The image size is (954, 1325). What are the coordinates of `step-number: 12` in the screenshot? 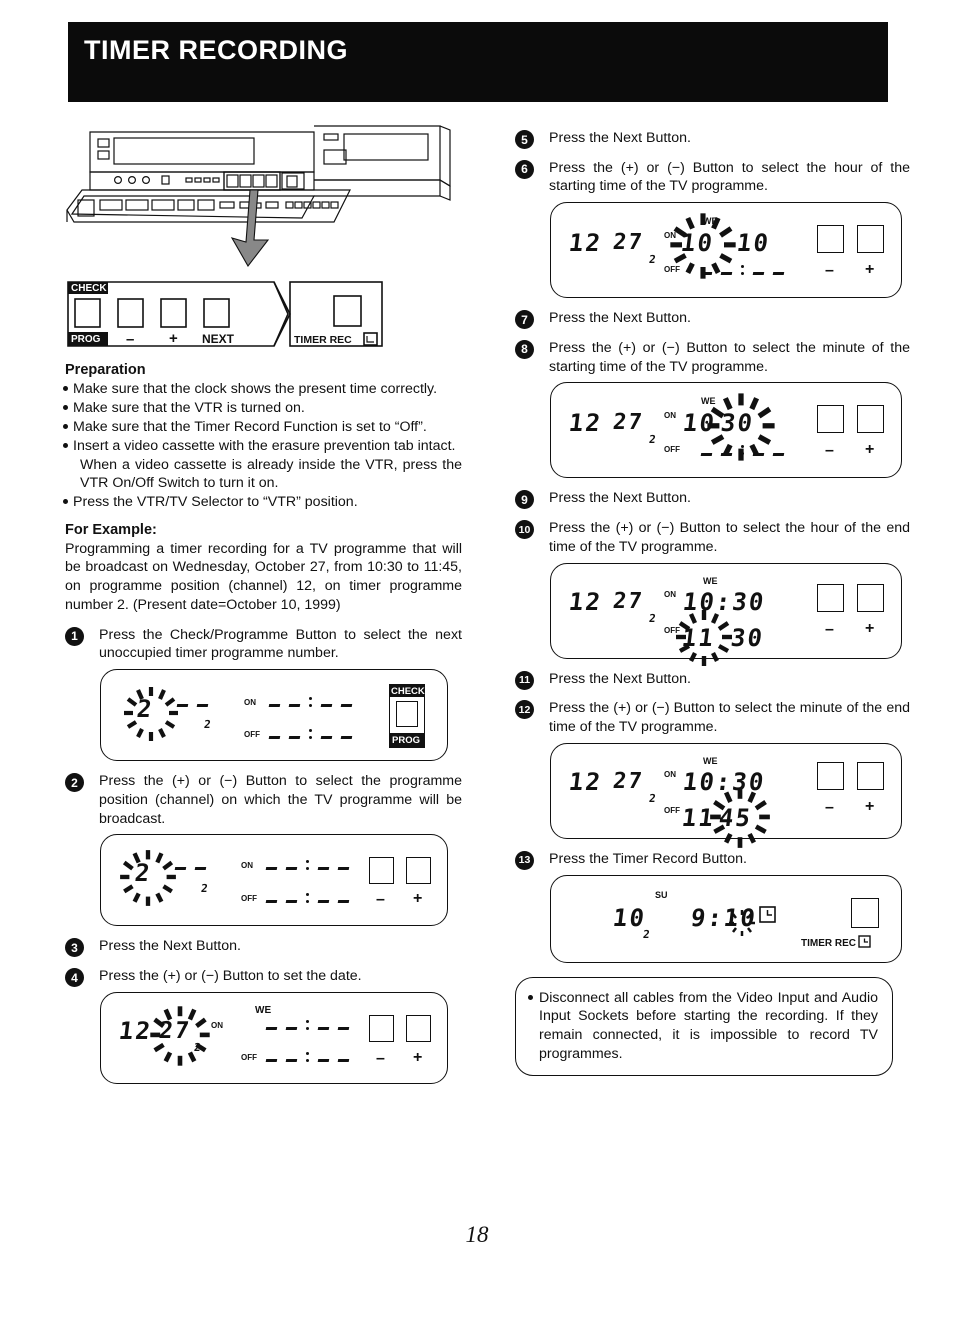 It's located at (524, 710).